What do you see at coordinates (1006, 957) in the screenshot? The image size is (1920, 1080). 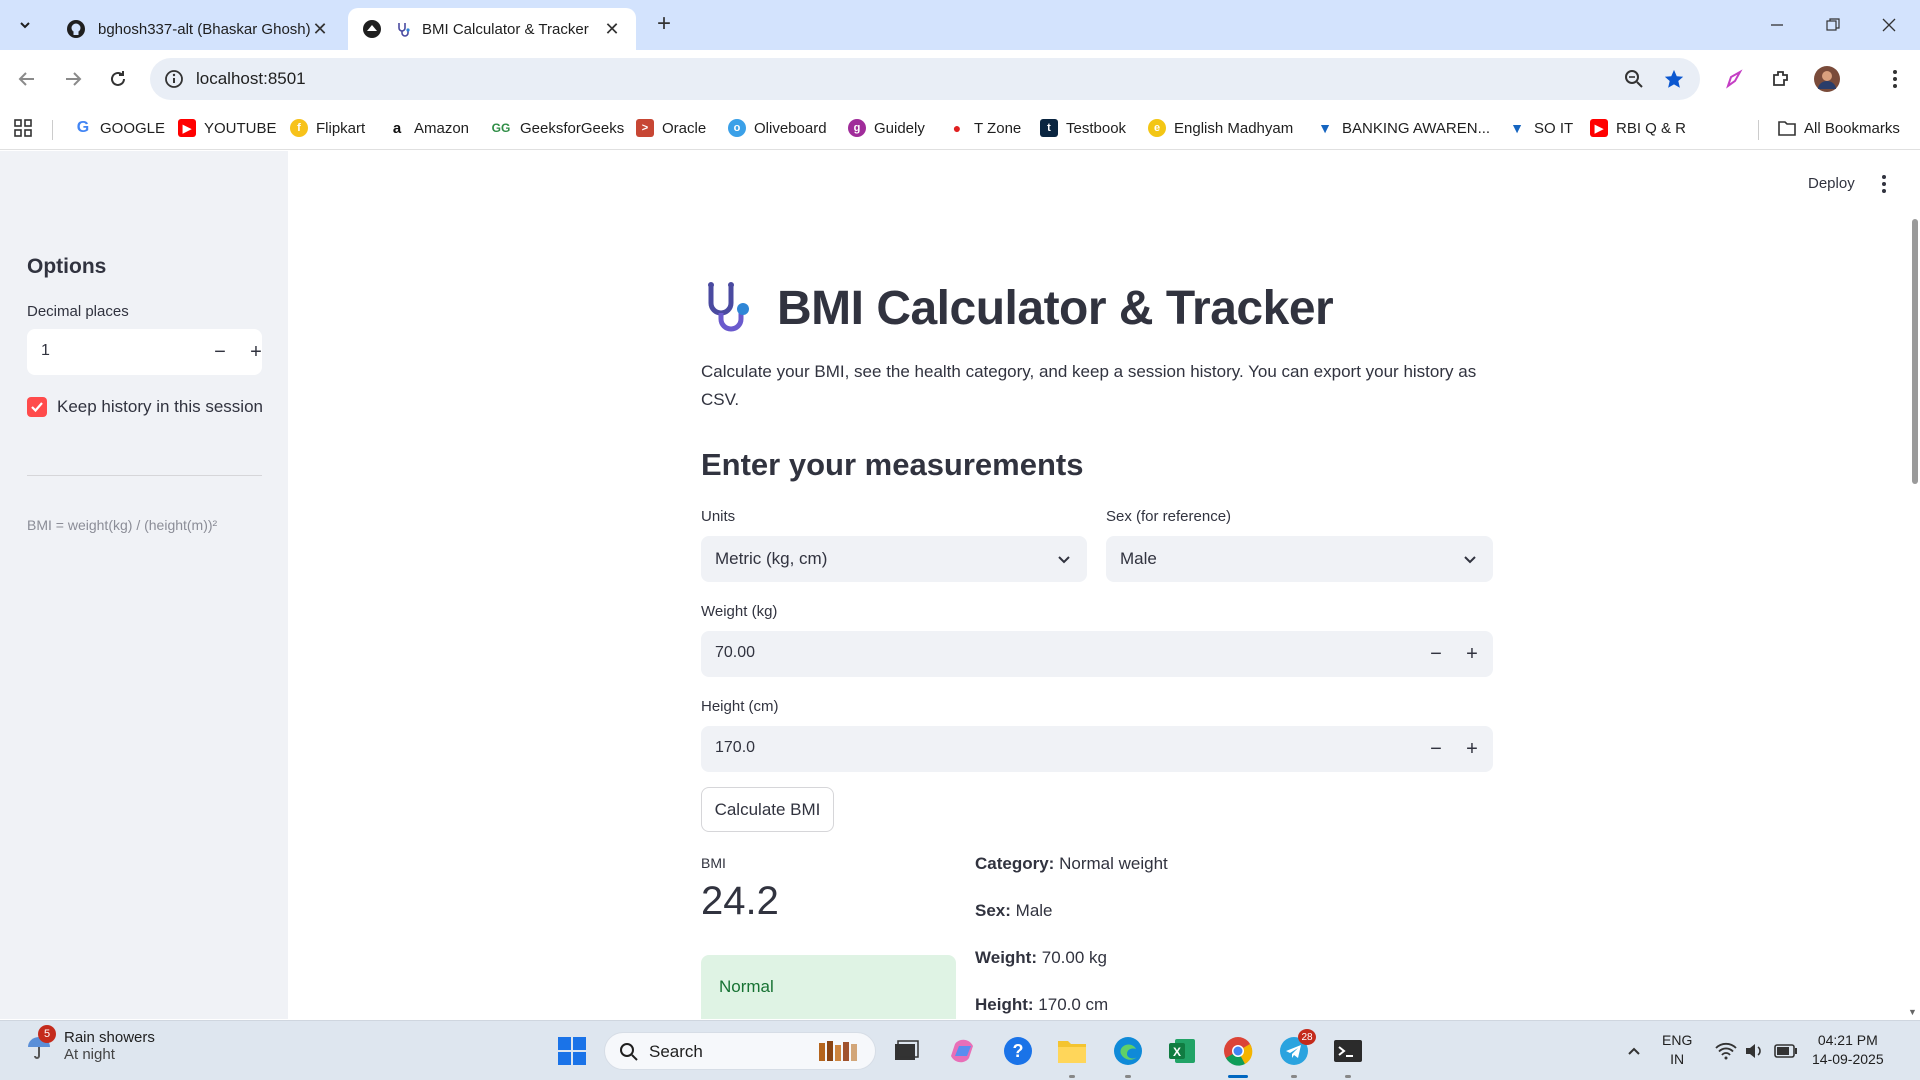 I see `weight-key: Weight:` at bounding box center [1006, 957].